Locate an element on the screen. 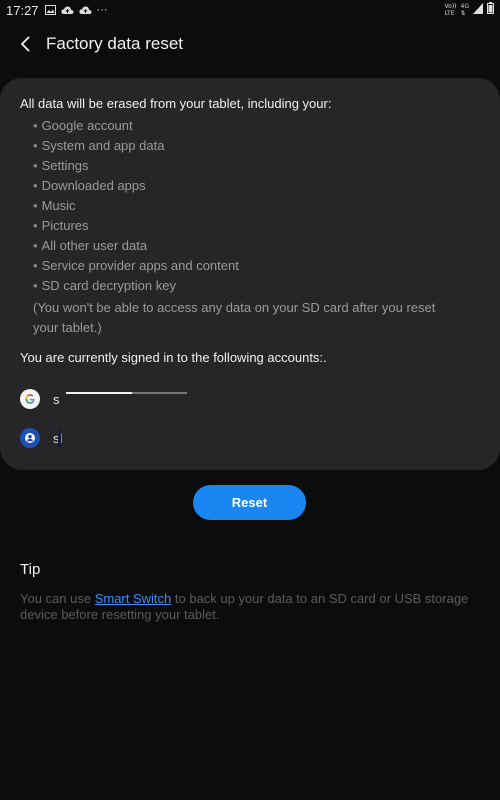  list-item: Google account is located at coordinates (136, 126).